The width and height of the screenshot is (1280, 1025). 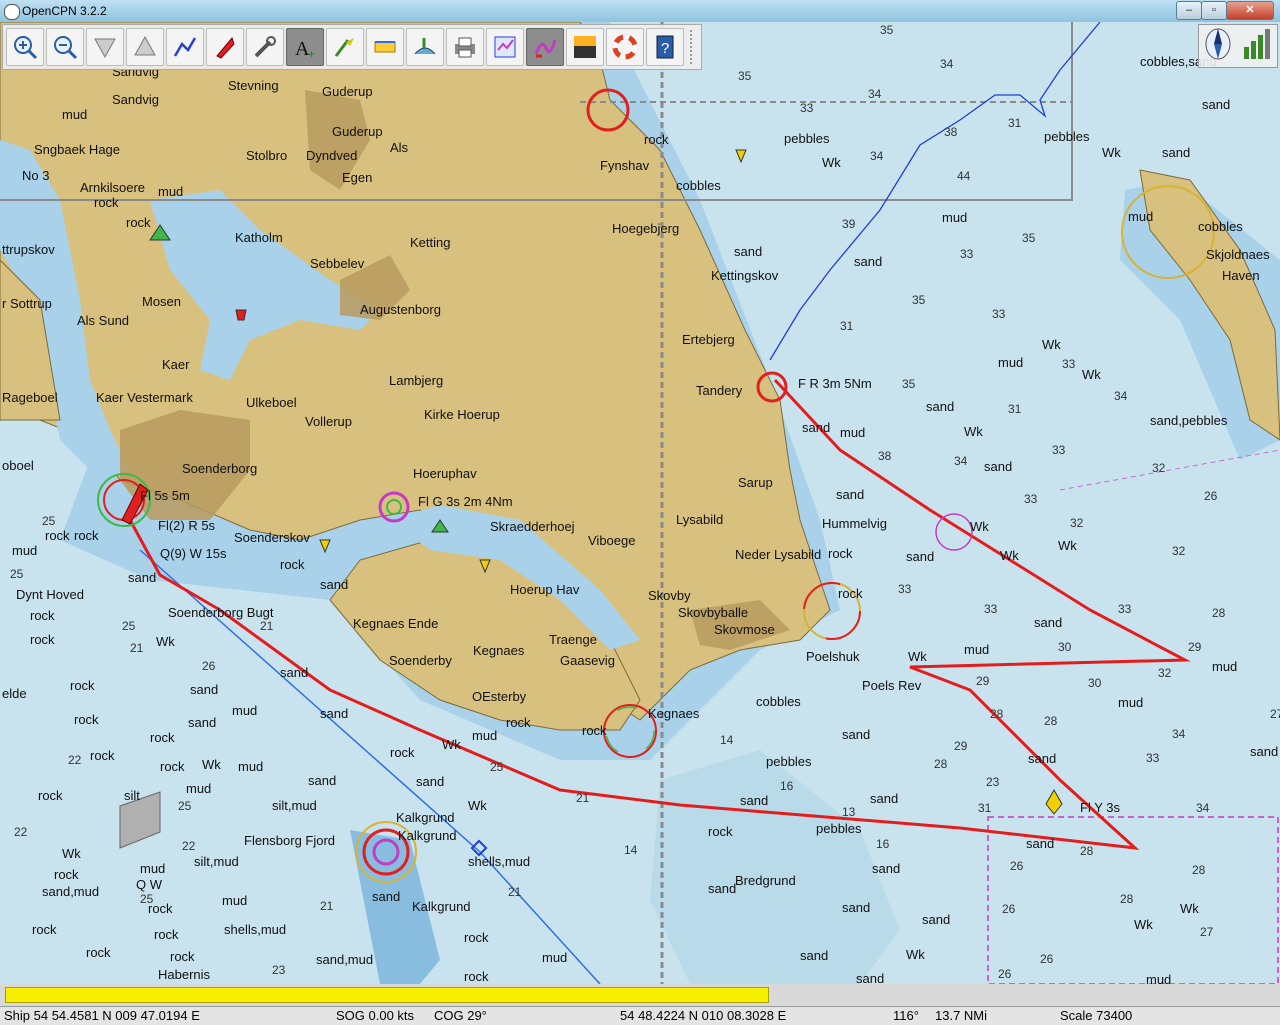 I want to click on place-label: Skraedderhoej, so click(x=532, y=526).